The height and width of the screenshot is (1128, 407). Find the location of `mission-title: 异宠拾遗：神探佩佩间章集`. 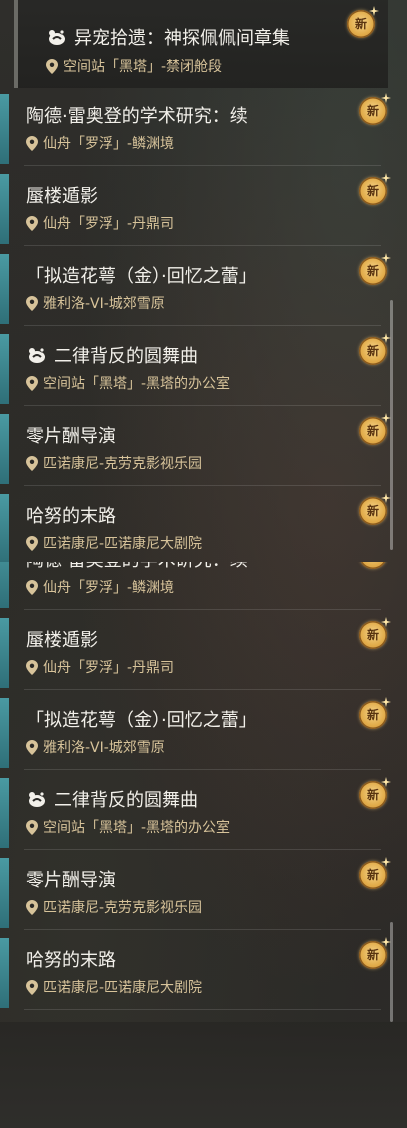

mission-title: 异宠拾遗：神探佩佩间章集 is located at coordinates (182, 38).